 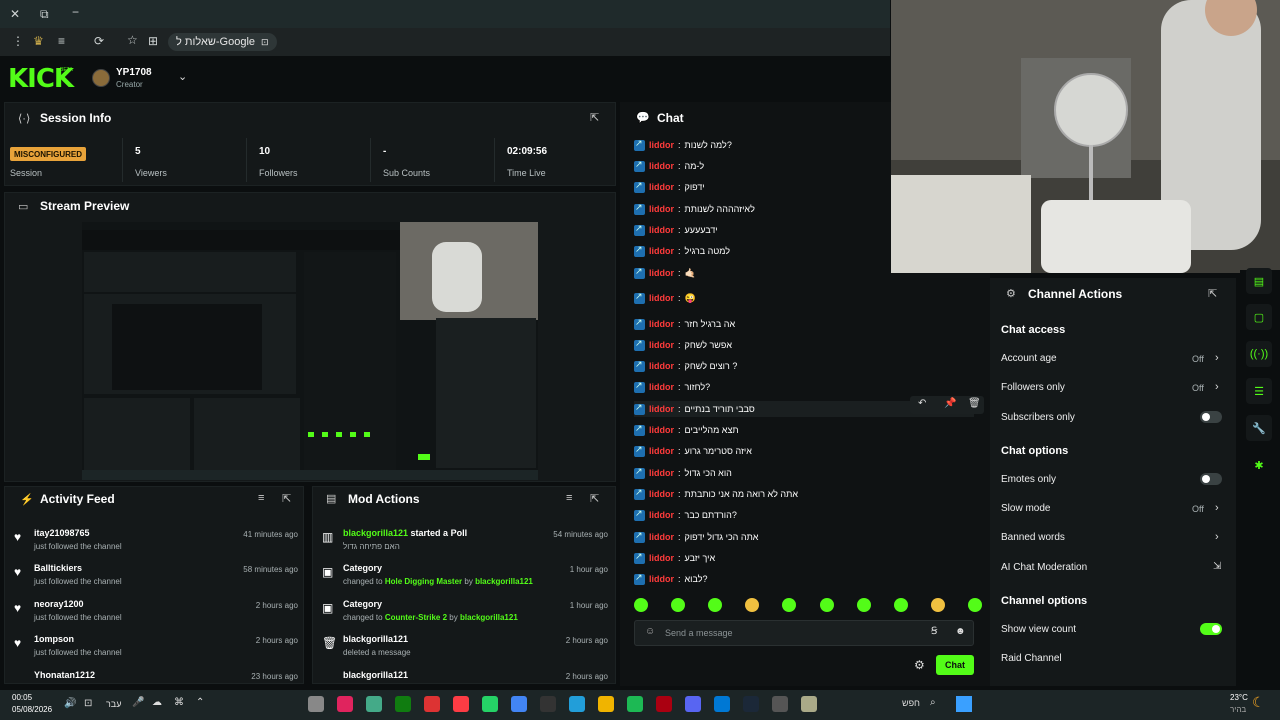 I want to click on chat-message: liddor:אפשר לשחק, so click(x=683, y=345).